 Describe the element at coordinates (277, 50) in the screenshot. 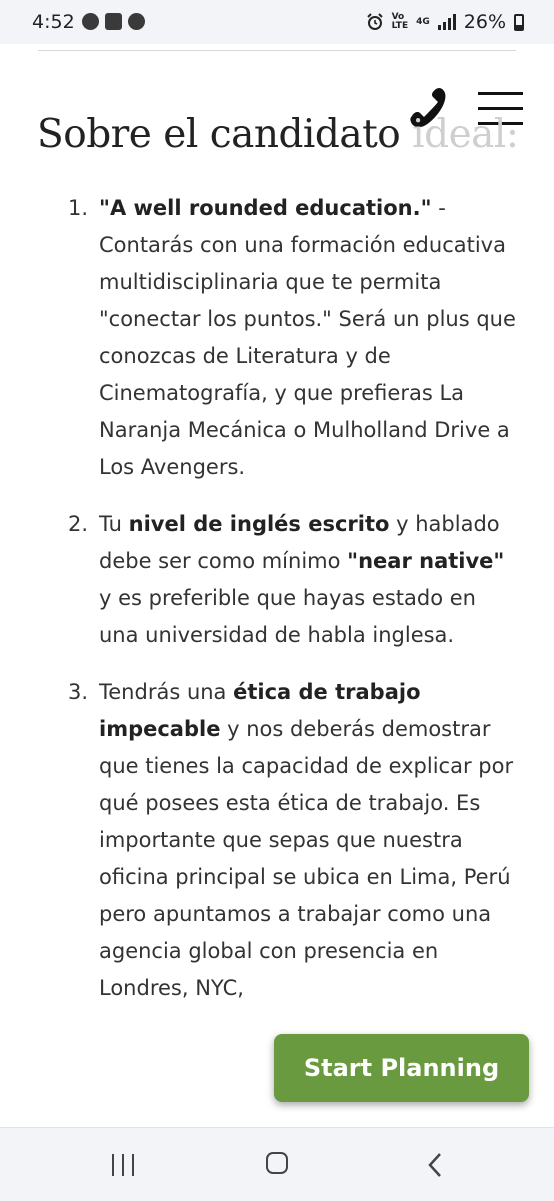

I see `address-bar-edge` at that location.